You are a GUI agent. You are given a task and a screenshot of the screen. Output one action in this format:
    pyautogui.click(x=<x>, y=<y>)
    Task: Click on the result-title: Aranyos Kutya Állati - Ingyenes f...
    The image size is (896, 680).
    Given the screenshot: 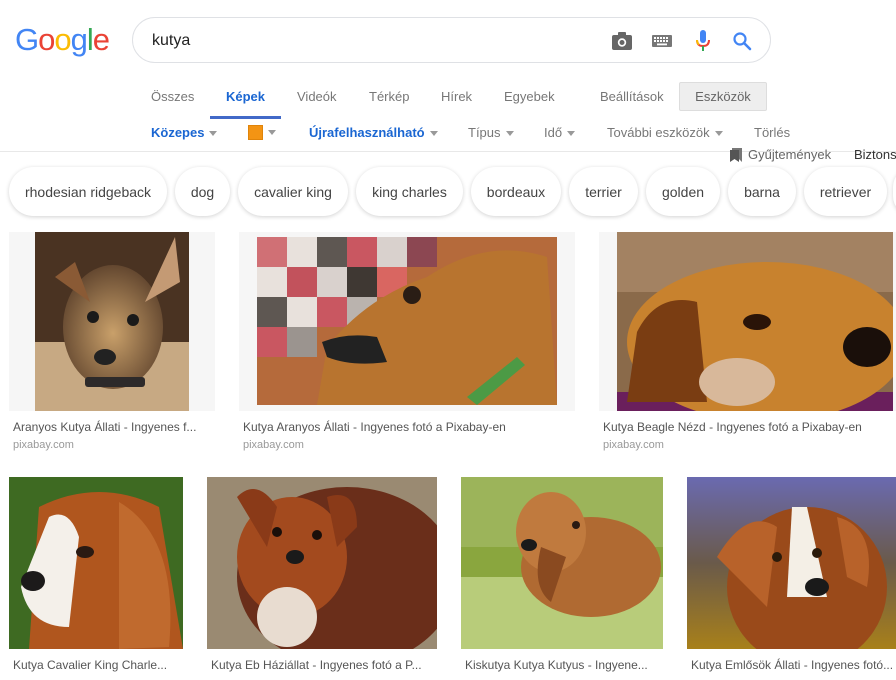 What is the action you would take?
    pyautogui.click(x=113, y=427)
    